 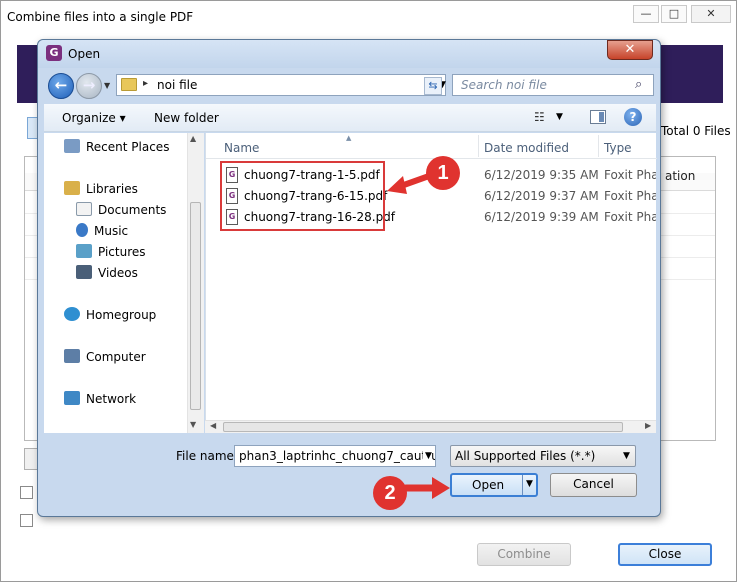 What do you see at coordinates (431, 146) in the screenshot?
I see `file-list-header: ▲ Name Date modified Type` at bounding box center [431, 146].